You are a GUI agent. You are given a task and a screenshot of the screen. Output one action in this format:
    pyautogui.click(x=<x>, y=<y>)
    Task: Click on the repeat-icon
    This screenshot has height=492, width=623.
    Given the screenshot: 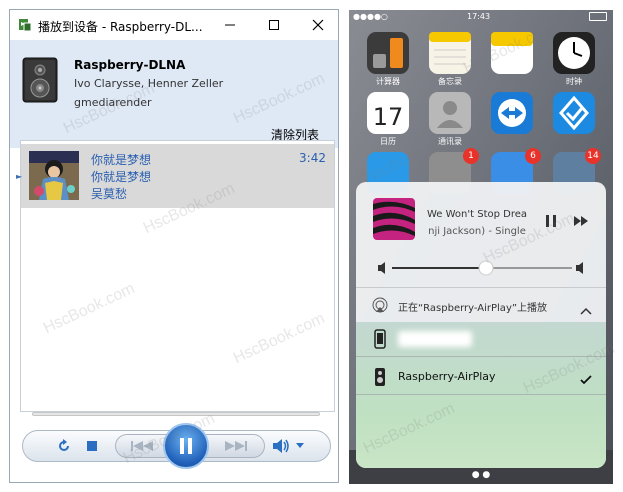 What is the action you would take?
    pyautogui.click(x=64, y=445)
    